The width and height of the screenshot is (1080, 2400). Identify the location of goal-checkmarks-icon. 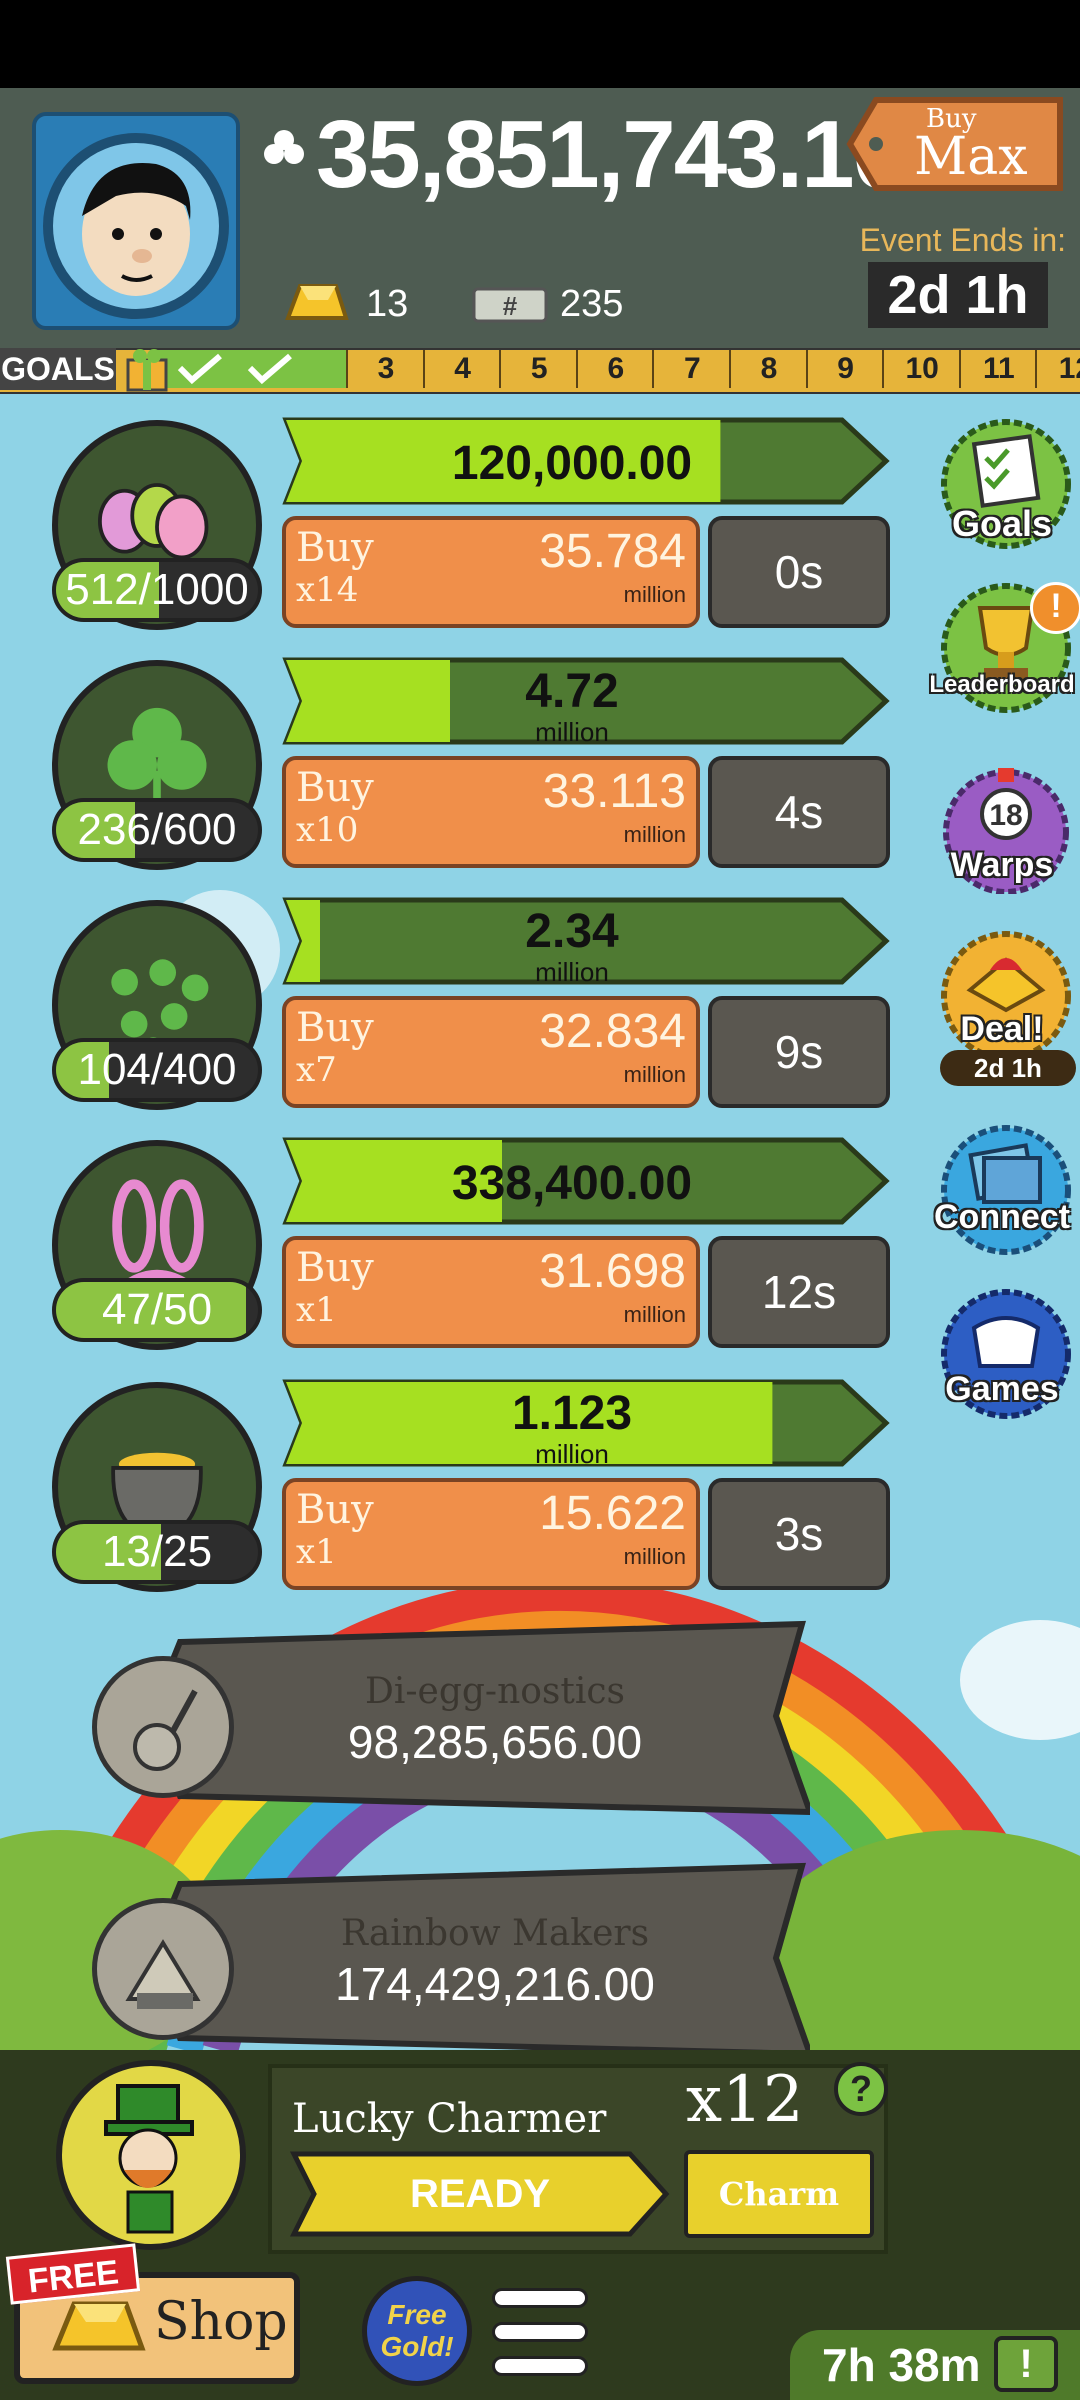
(234, 369).